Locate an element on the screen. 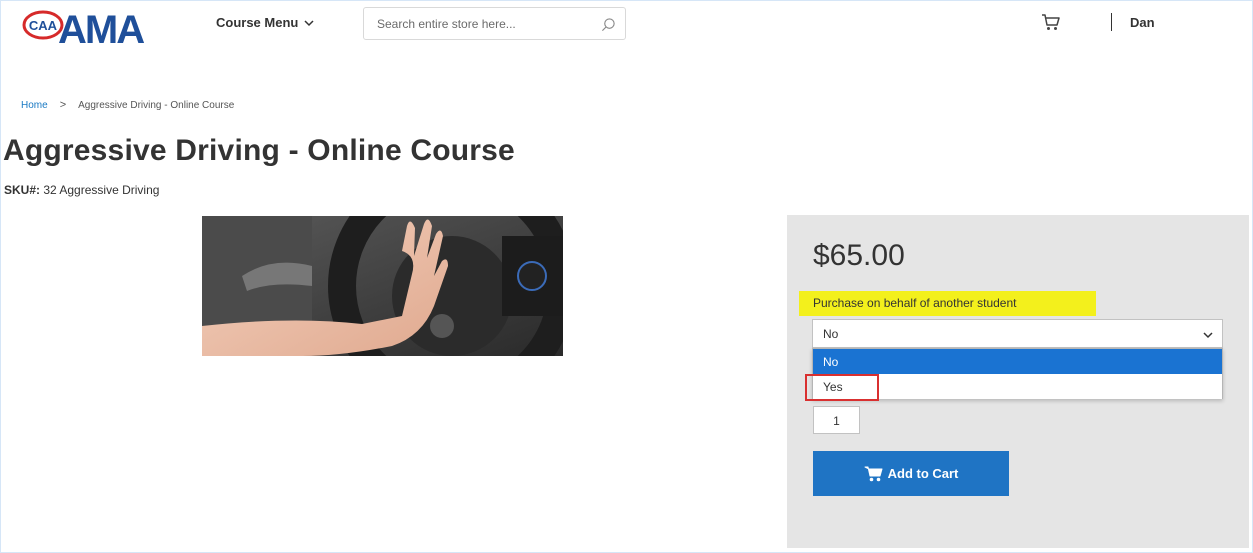  caa-ama-logo: CAA AMA is located at coordinates (95, 30).